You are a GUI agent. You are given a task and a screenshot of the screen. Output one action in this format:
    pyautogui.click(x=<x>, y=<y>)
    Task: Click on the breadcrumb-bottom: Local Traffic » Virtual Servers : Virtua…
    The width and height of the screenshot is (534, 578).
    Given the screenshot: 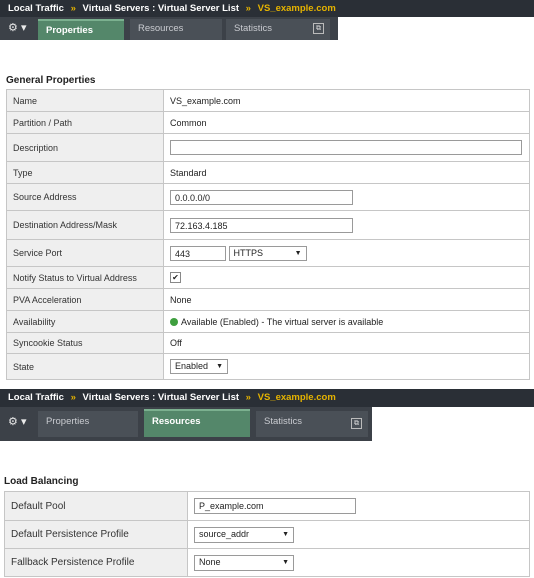 What is the action you would take?
    pyautogui.click(x=267, y=398)
    